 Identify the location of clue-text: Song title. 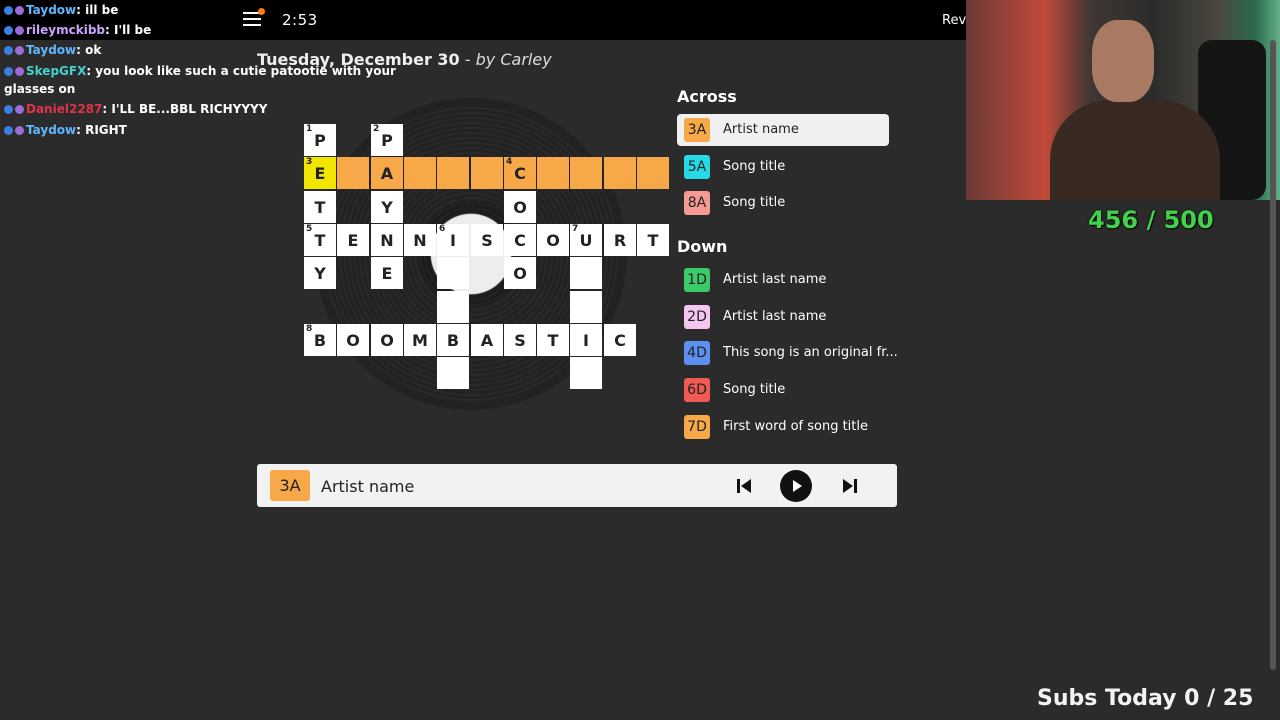
(754, 203).